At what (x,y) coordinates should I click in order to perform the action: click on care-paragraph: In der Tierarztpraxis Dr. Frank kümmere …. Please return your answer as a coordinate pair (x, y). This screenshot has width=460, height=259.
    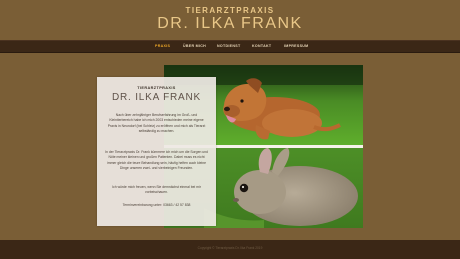
    Looking at the image, I should click on (156, 160).